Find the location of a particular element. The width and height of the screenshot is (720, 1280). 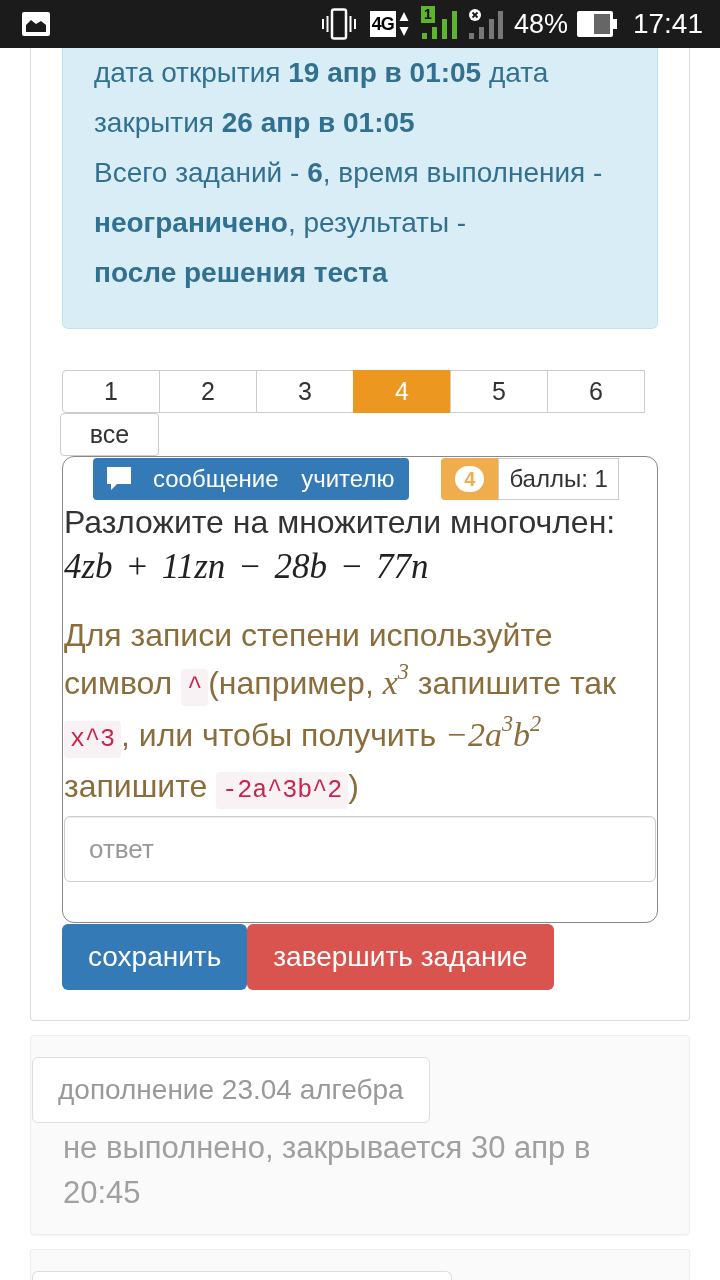

info-text: Всего заданий - 6, время выполнения - неограничено, результаты - после решения теста is located at coordinates (349, 223).